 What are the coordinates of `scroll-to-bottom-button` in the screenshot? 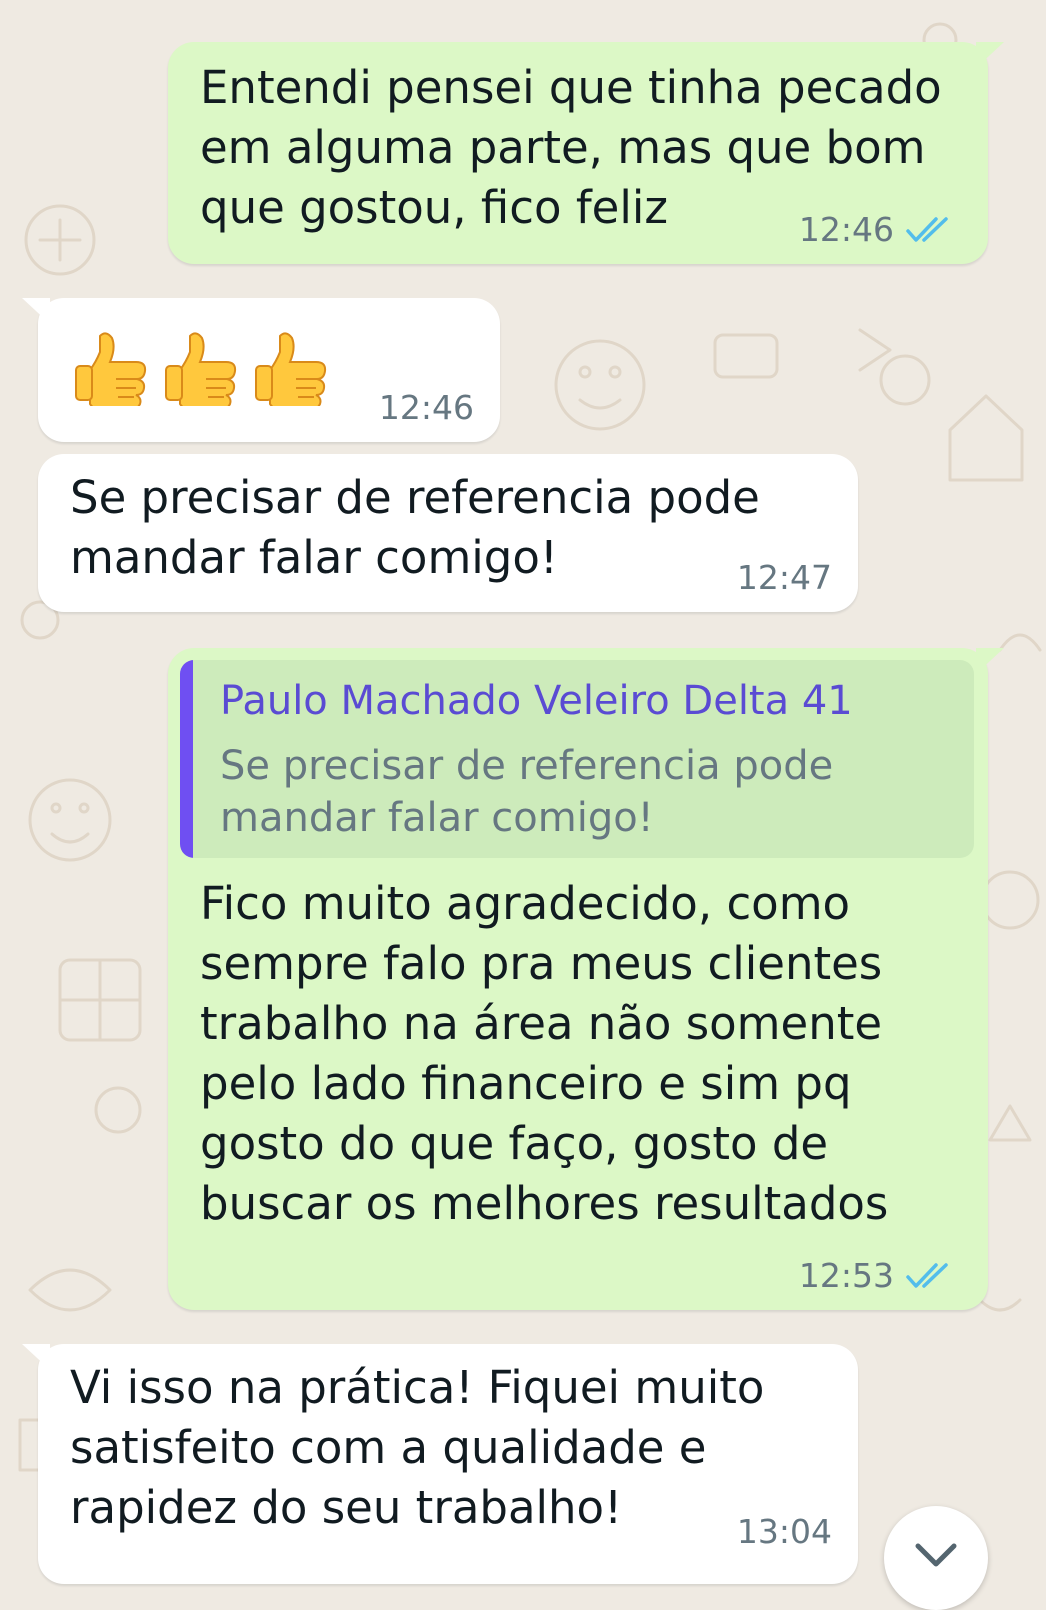 It's located at (936, 1558).